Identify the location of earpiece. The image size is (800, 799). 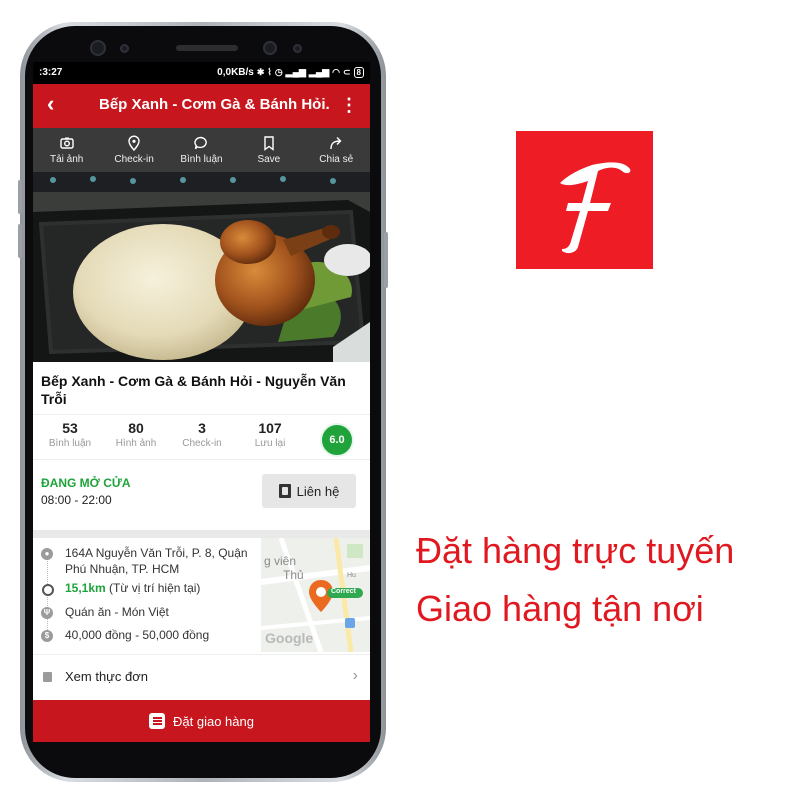
(207, 48).